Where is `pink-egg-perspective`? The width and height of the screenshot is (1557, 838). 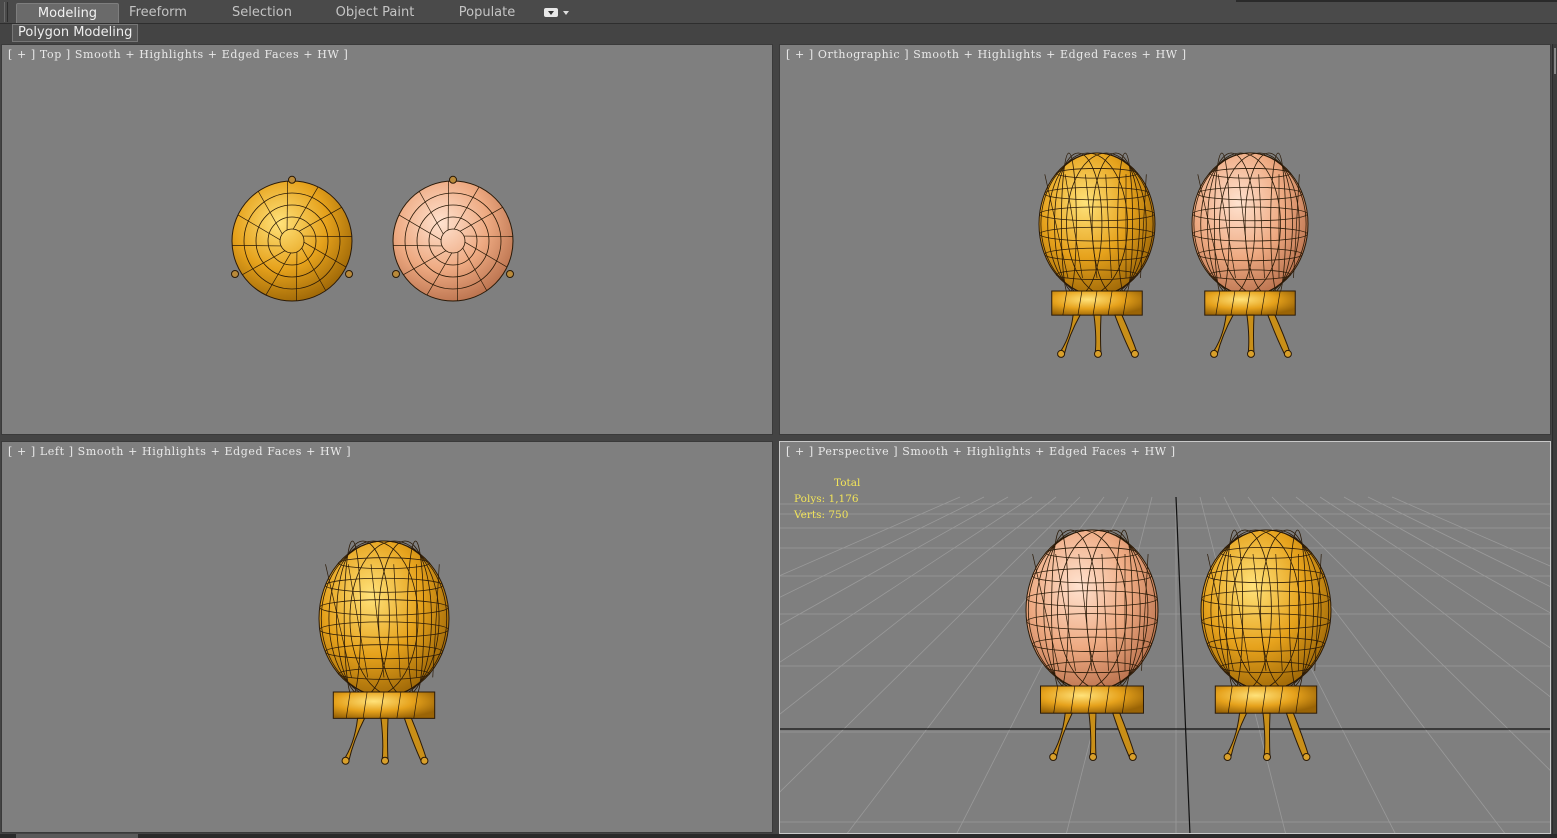
pink-egg-perspective is located at coordinates (1092, 645).